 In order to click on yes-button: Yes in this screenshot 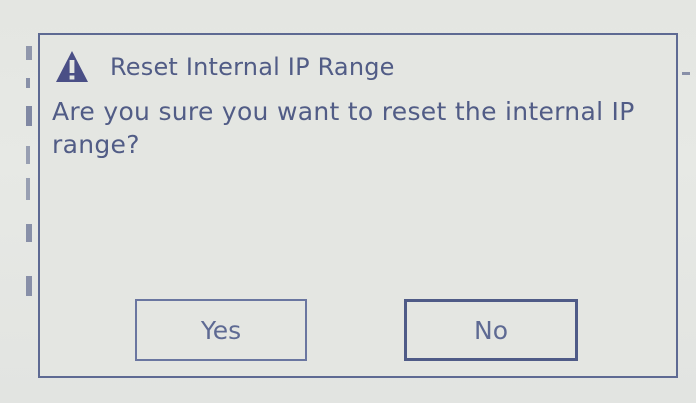, I will do `click(221, 330)`.